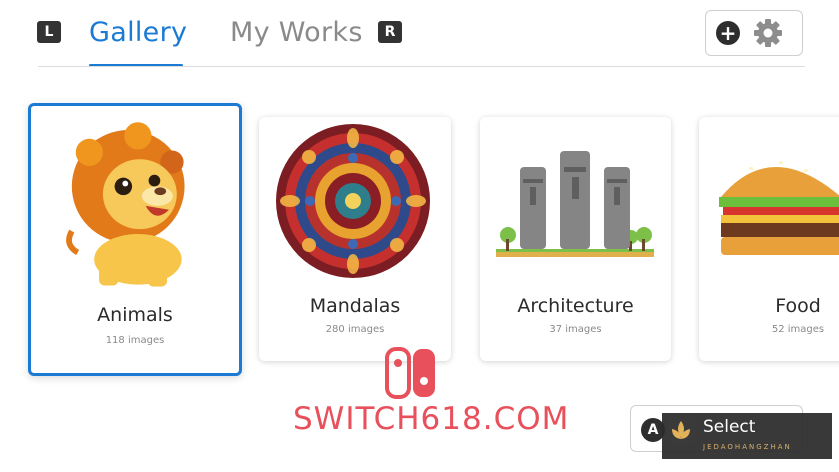 This screenshot has width=839, height=472. I want to click on header-actions: +, so click(754, 33).